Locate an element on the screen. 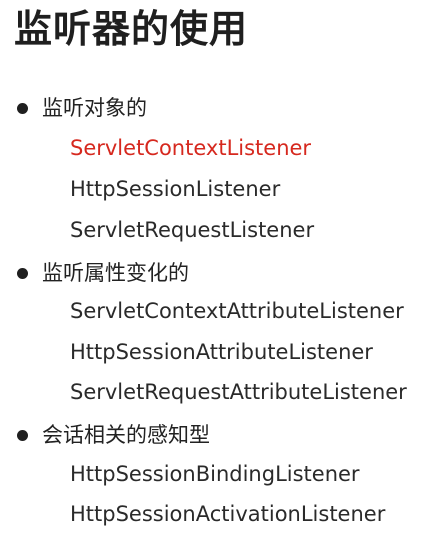 The height and width of the screenshot is (534, 440). list-item: ServletRequestAttributeListener is located at coordinates (238, 392).